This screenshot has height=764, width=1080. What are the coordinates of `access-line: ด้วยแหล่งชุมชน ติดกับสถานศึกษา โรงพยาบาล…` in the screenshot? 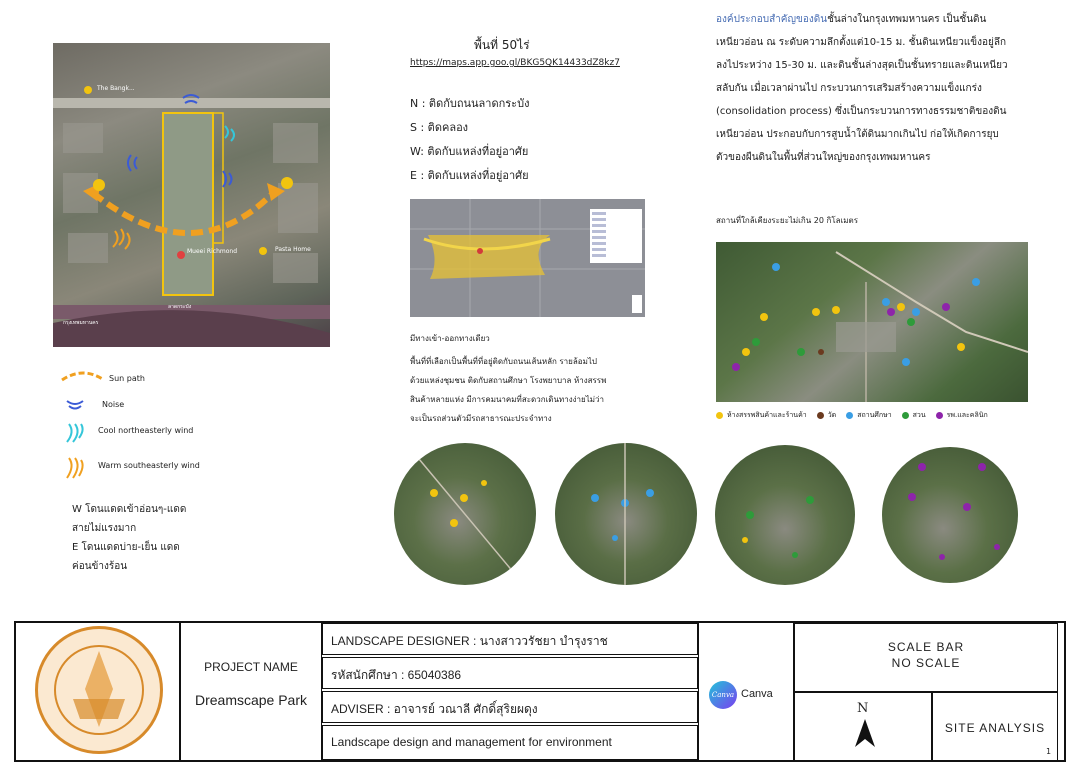 It's located at (508, 380).